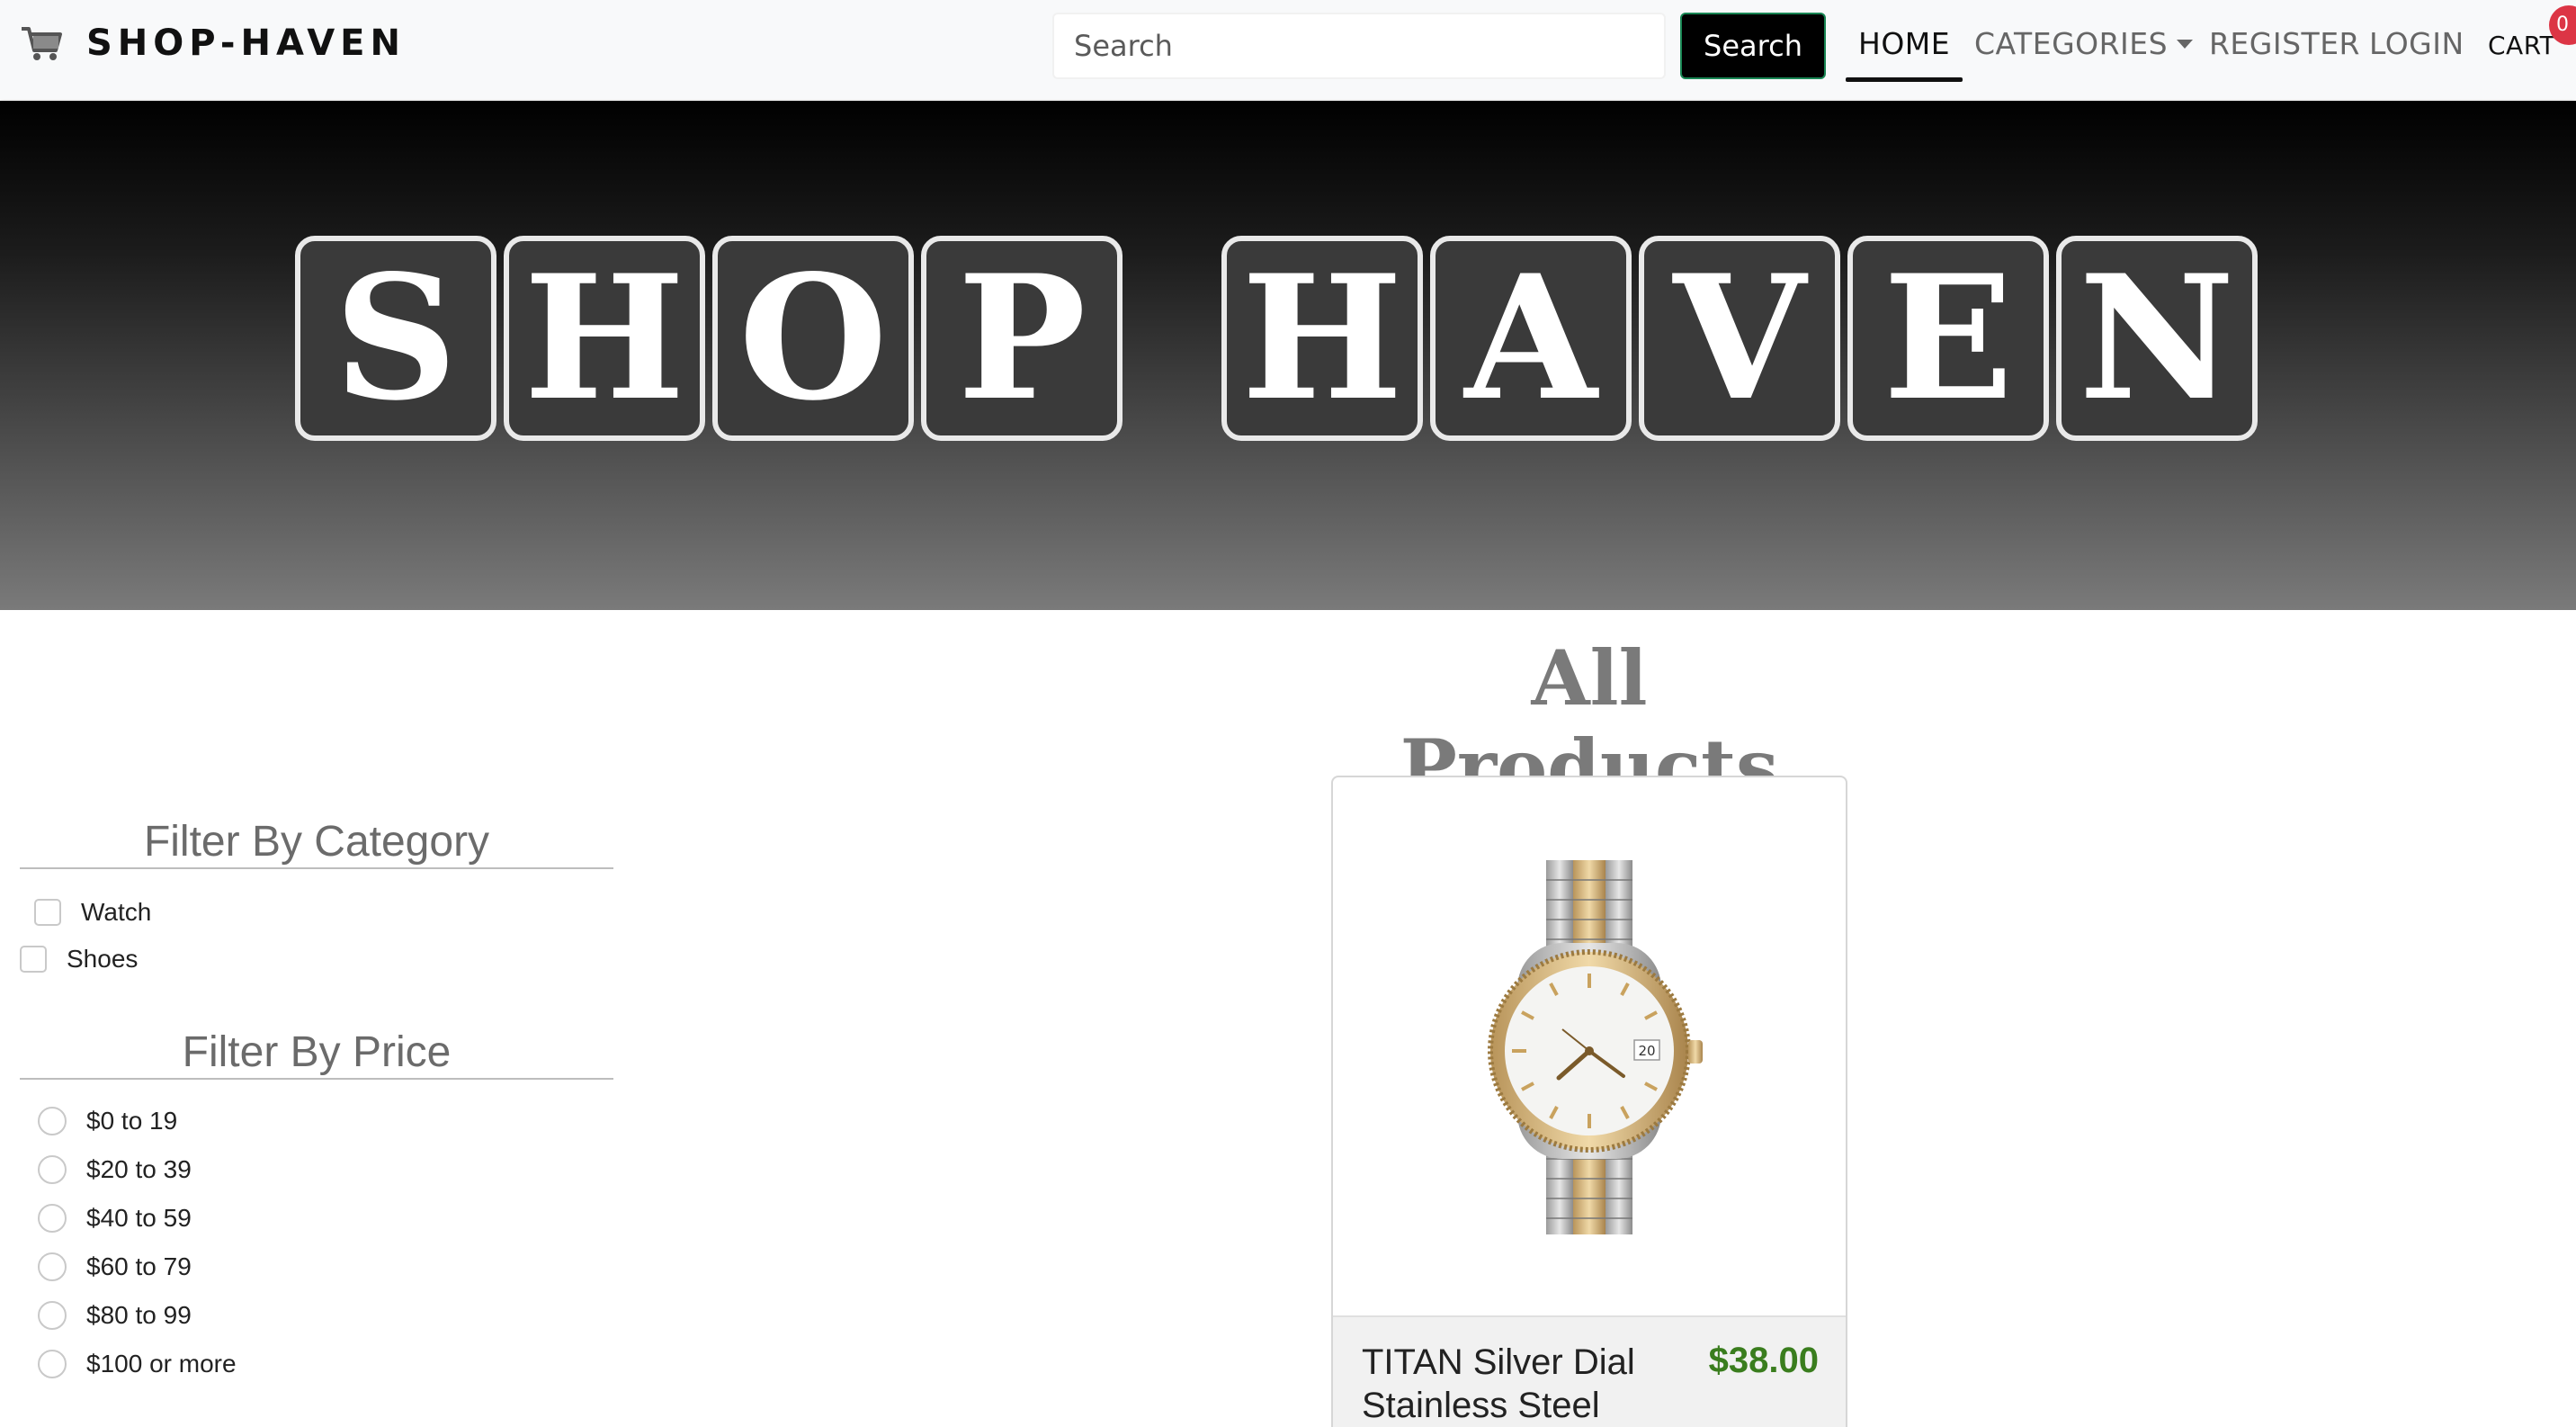  I want to click on search-input, so click(1359, 46).